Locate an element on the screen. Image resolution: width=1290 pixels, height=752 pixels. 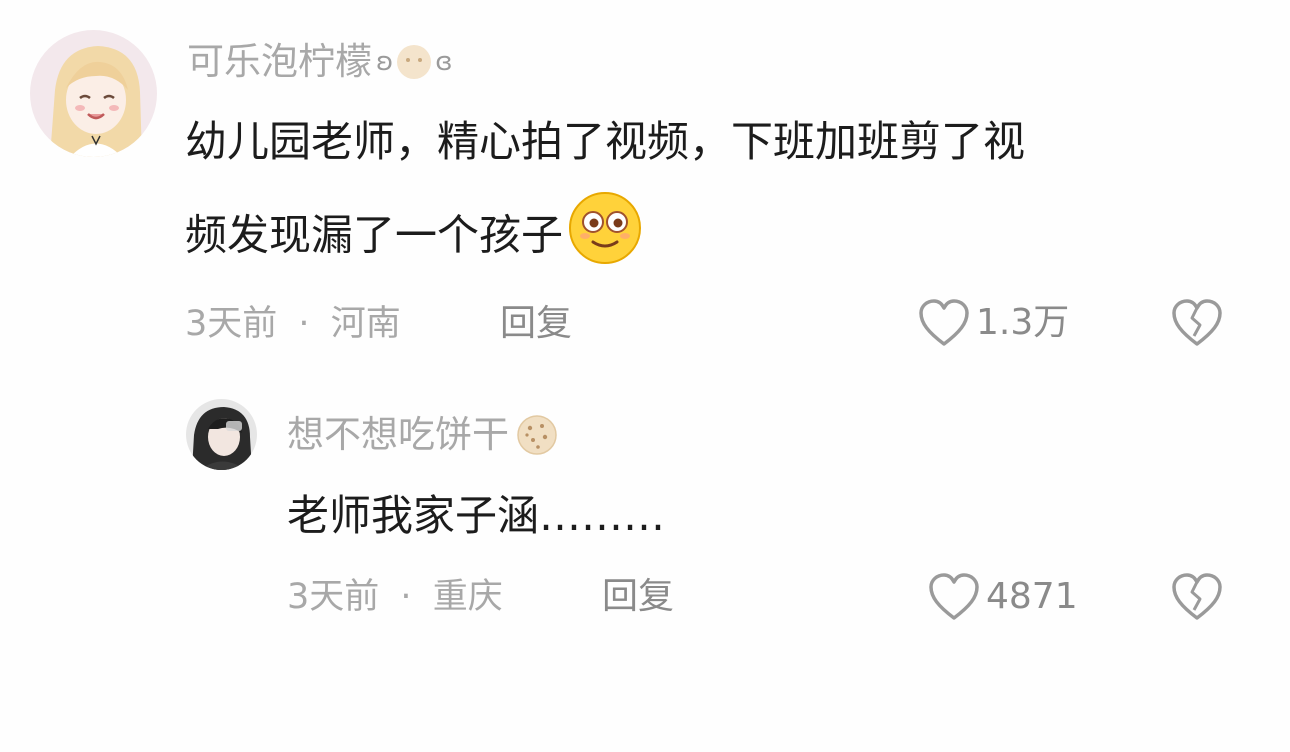
comment-text-line-2: 频发现漏了一个孩子 is located at coordinates (605, 237).